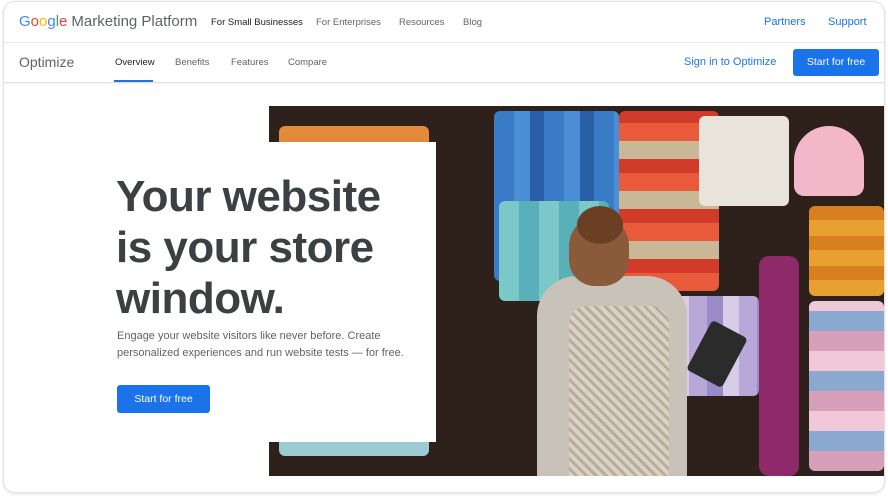 The height and width of the screenshot is (497, 888). Describe the element at coordinates (63, 21) in the screenshot. I see `logo-letter: e` at that location.